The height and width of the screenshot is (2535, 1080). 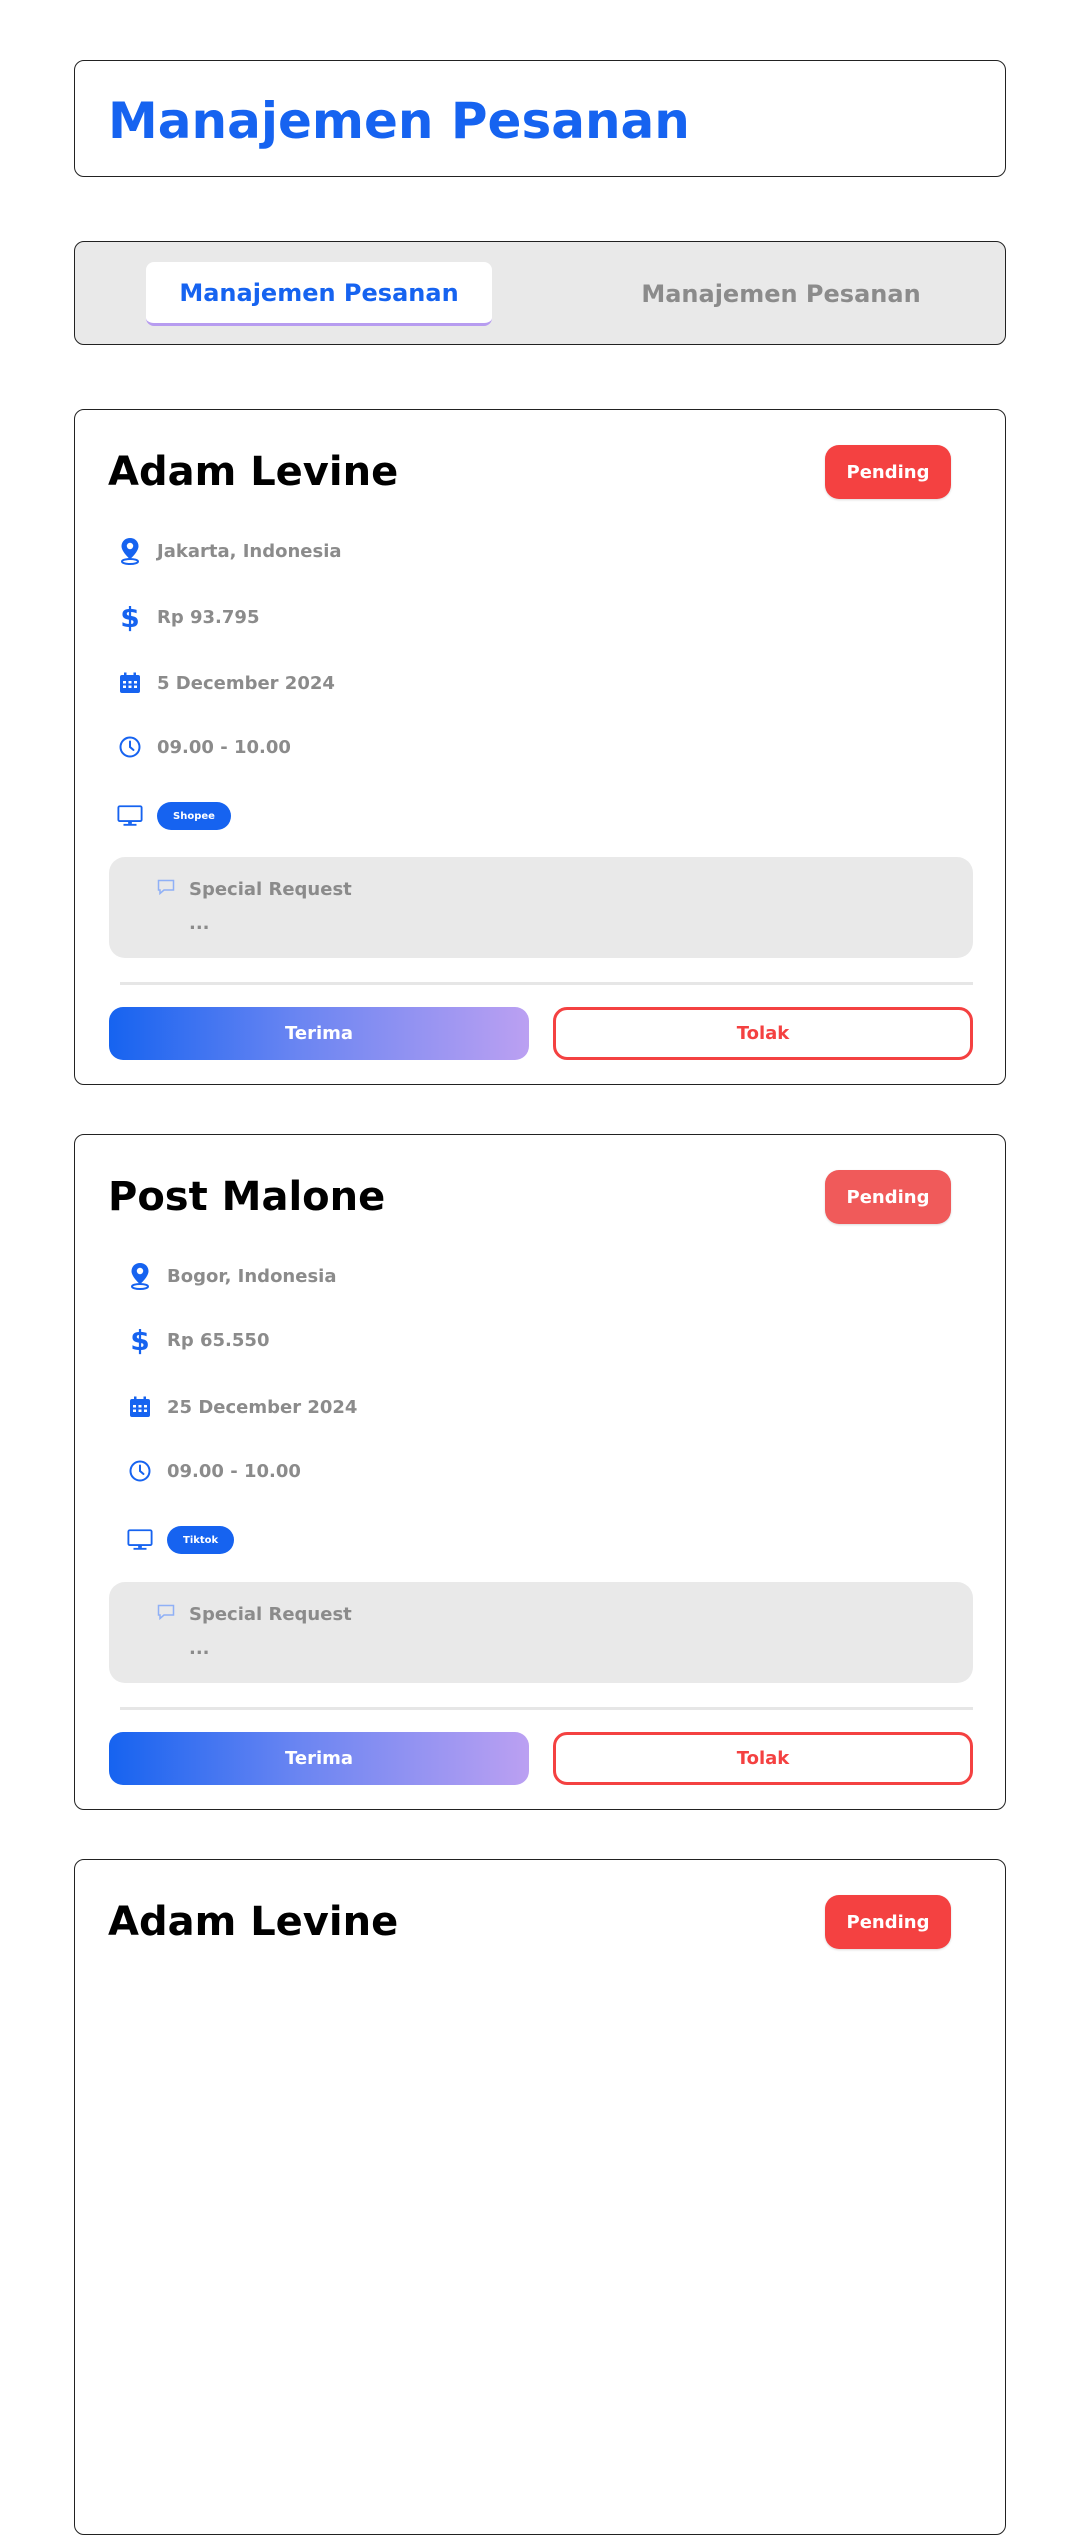 What do you see at coordinates (201, 1540) in the screenshot?
I see `platform-chip: Tiktok` at bounding box center [201, 1540].